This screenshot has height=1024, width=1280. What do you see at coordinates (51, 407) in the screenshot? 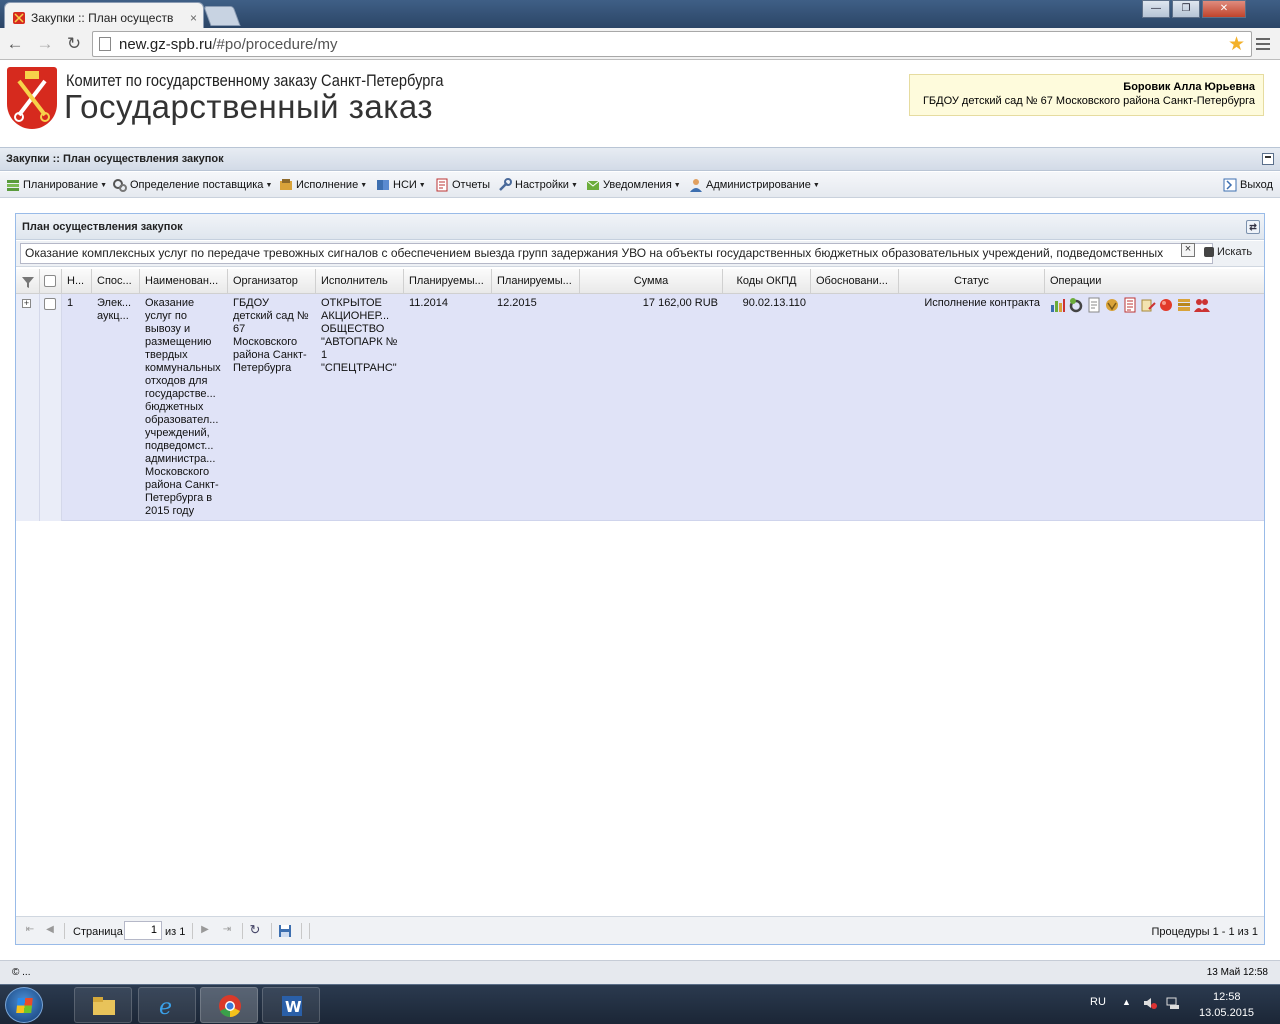
I see `row-select-cell` at bounding box center [51, 407].